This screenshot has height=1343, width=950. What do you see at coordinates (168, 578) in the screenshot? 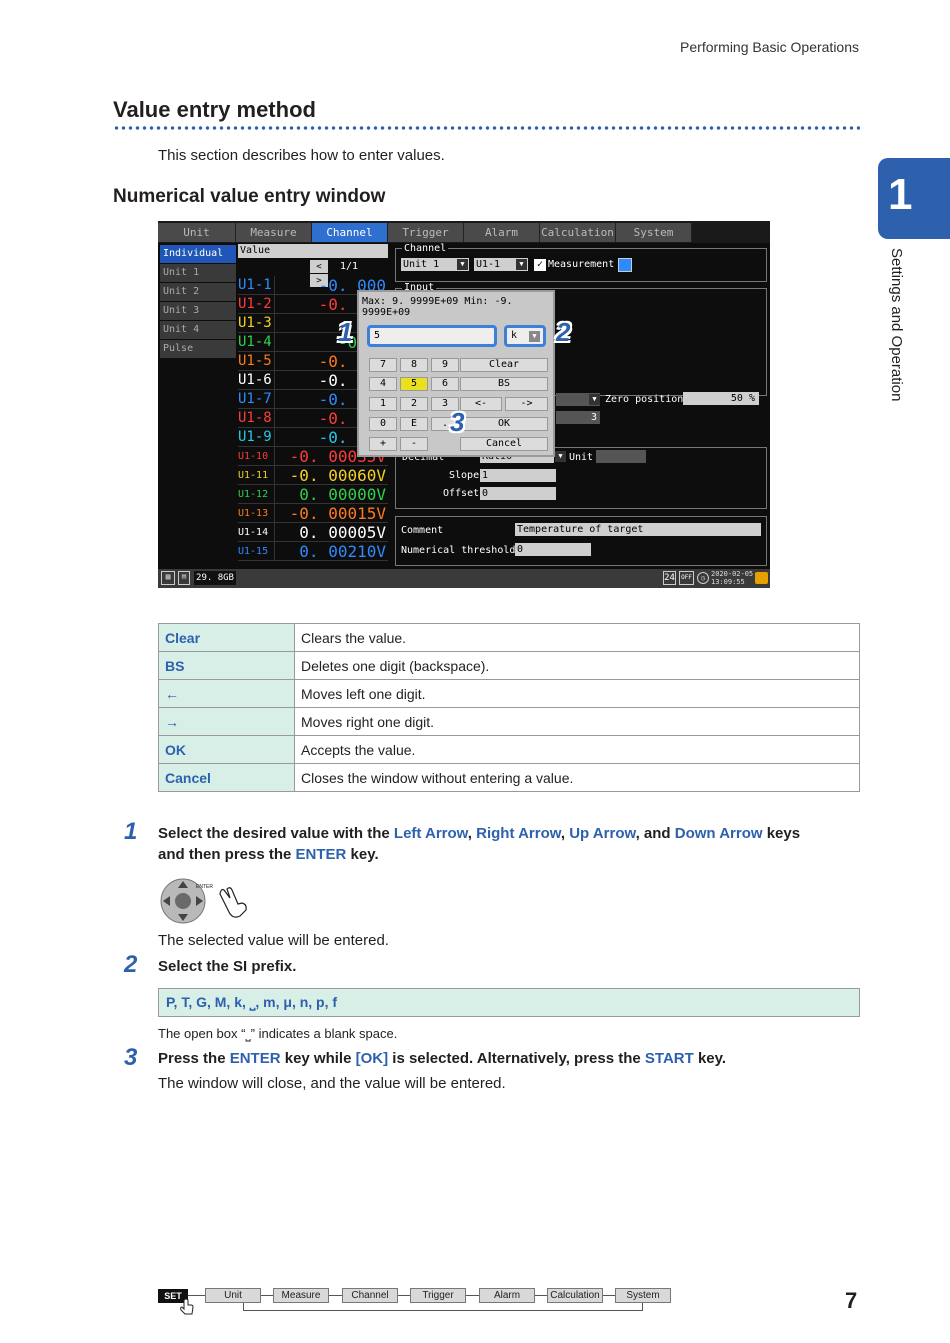
I see `storage-icon: ▦` at bounding box center [168, 578].